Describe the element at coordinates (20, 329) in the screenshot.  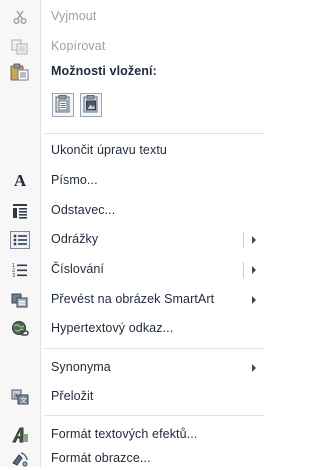
I see `hyperlink-icon` at that location.